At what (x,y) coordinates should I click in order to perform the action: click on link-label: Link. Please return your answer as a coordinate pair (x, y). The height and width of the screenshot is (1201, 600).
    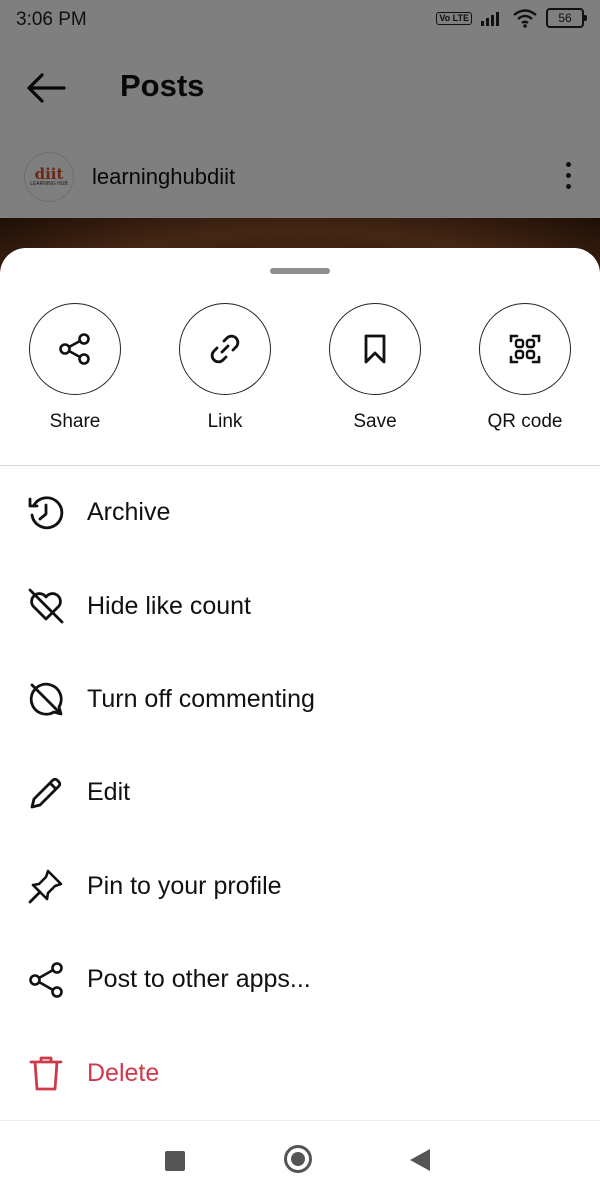
    Looking at the image, I should click on (225, 421).